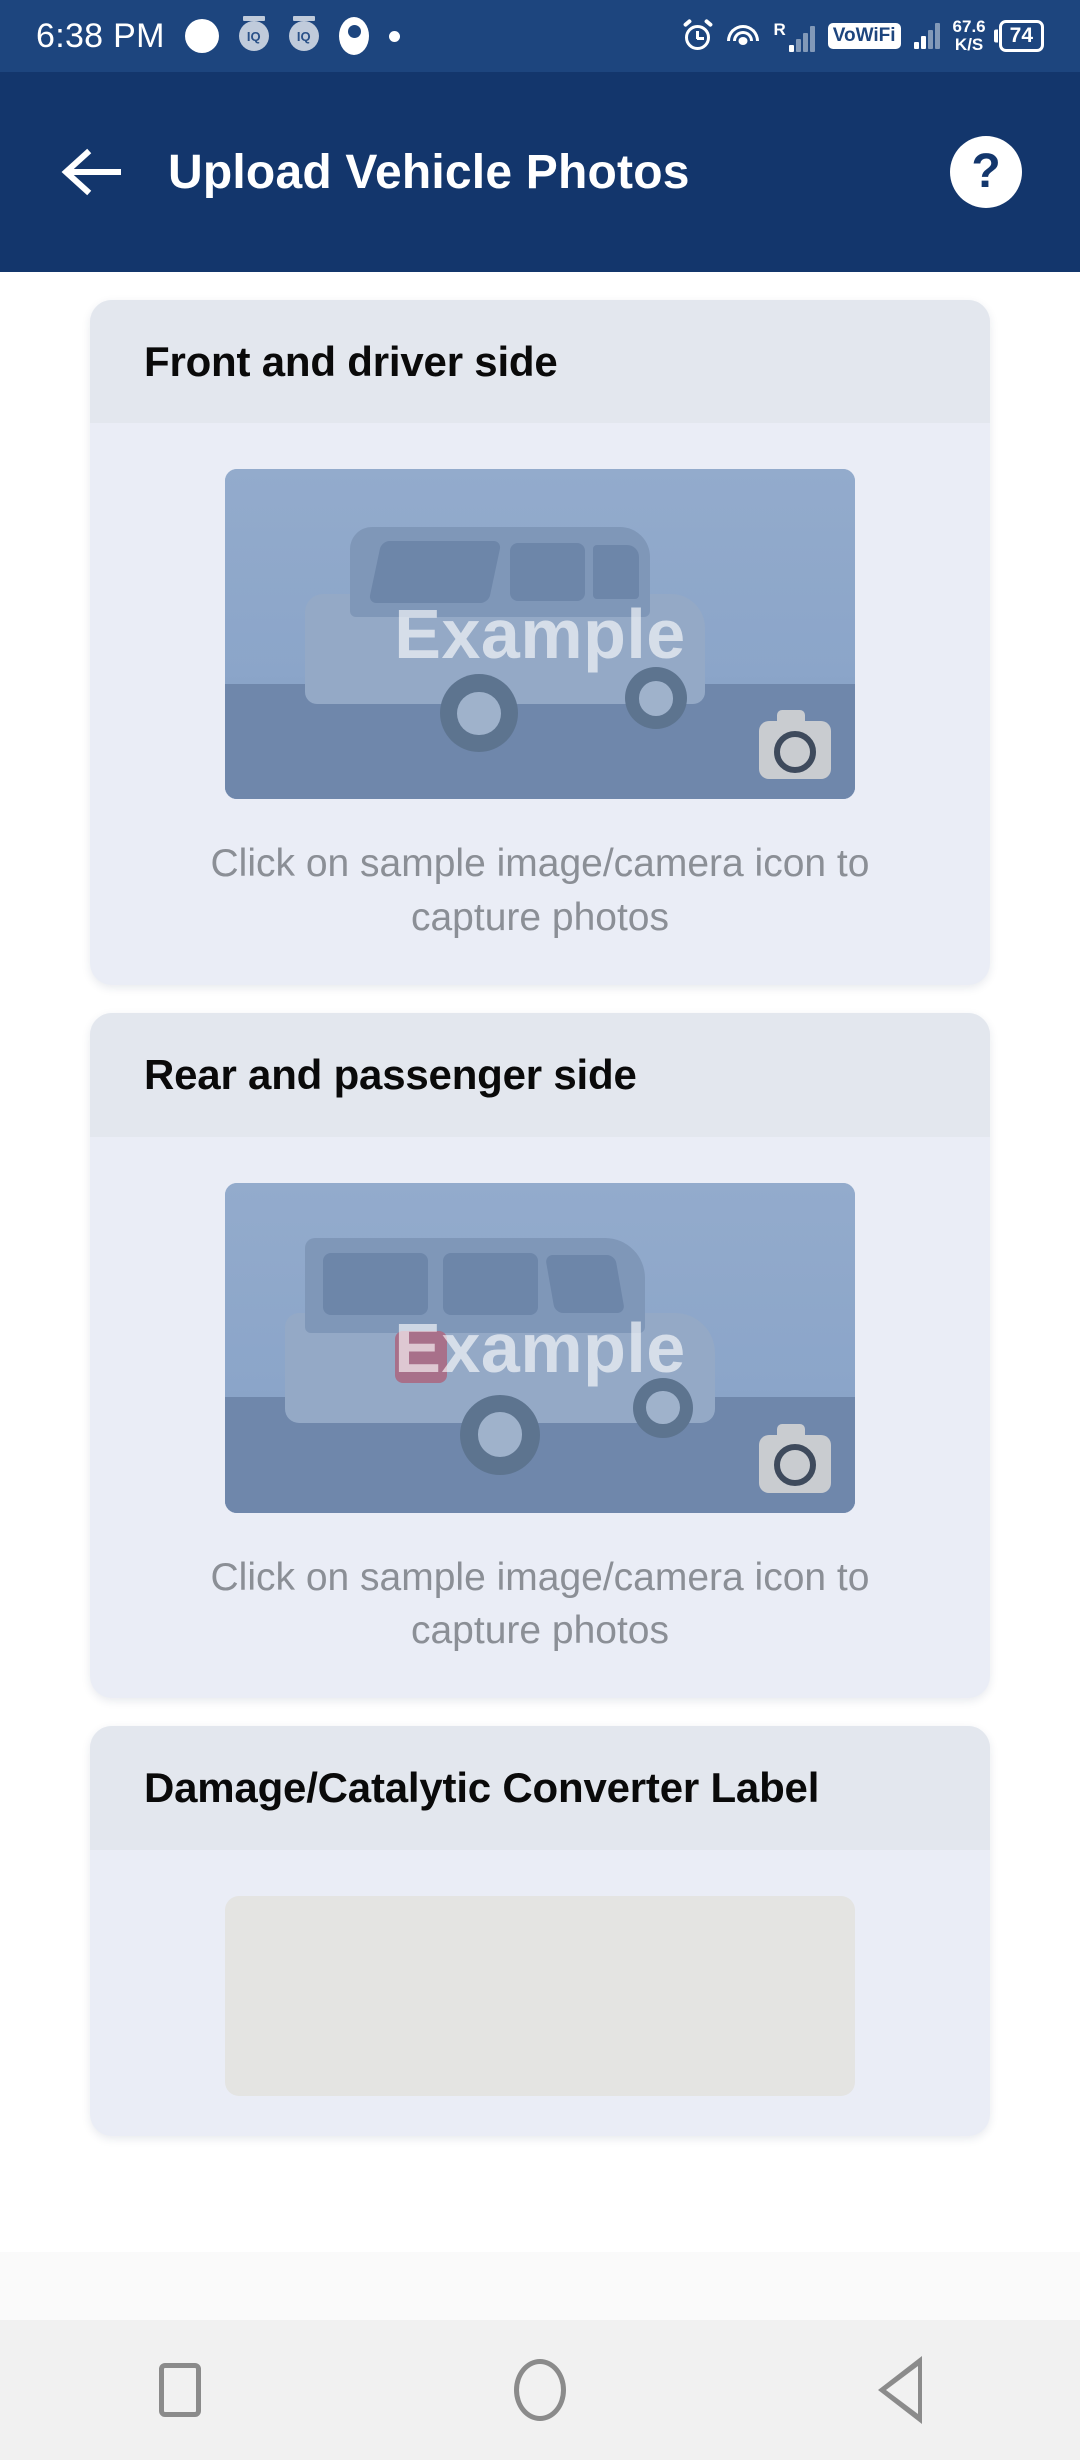 This screenshot has width=1080, height=2460. What do you see at coordinates (303, 36) in the screenshot?
I see `iq-graduation-icon-2: IQ` at bounding box center [303, 36].